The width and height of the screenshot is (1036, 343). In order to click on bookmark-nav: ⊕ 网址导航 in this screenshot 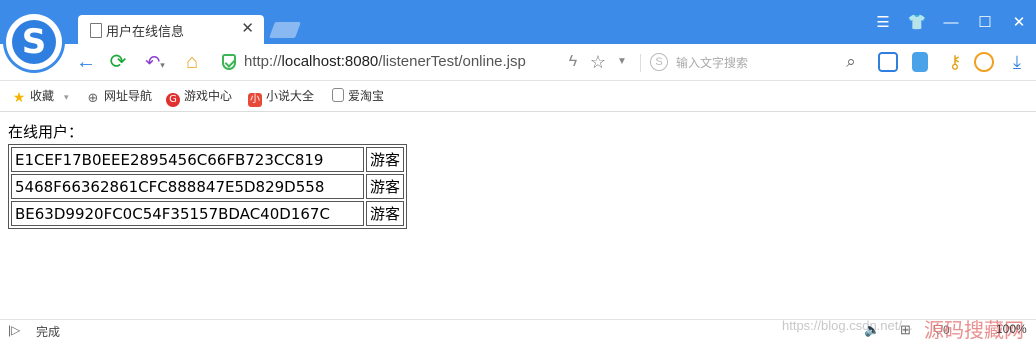, I will do `click(119, 96)`.